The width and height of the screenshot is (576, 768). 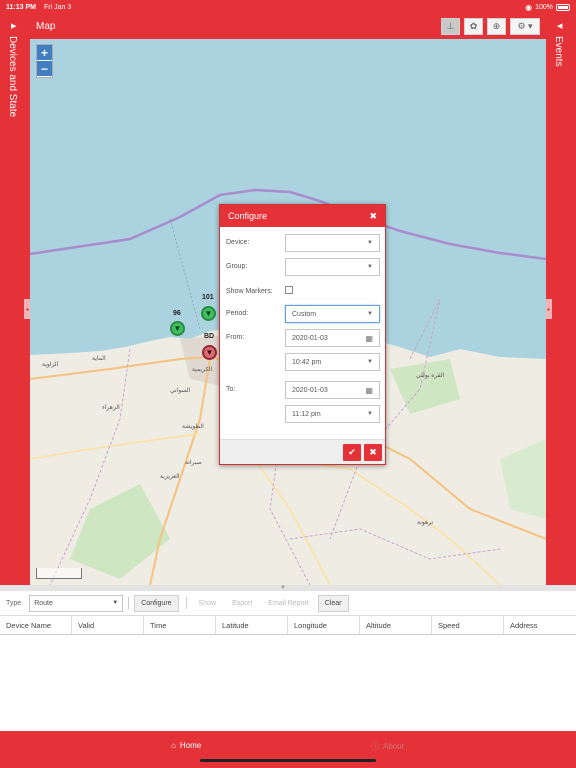 I want to click on email-report-button: Email Report, so click(x=288, y=603).